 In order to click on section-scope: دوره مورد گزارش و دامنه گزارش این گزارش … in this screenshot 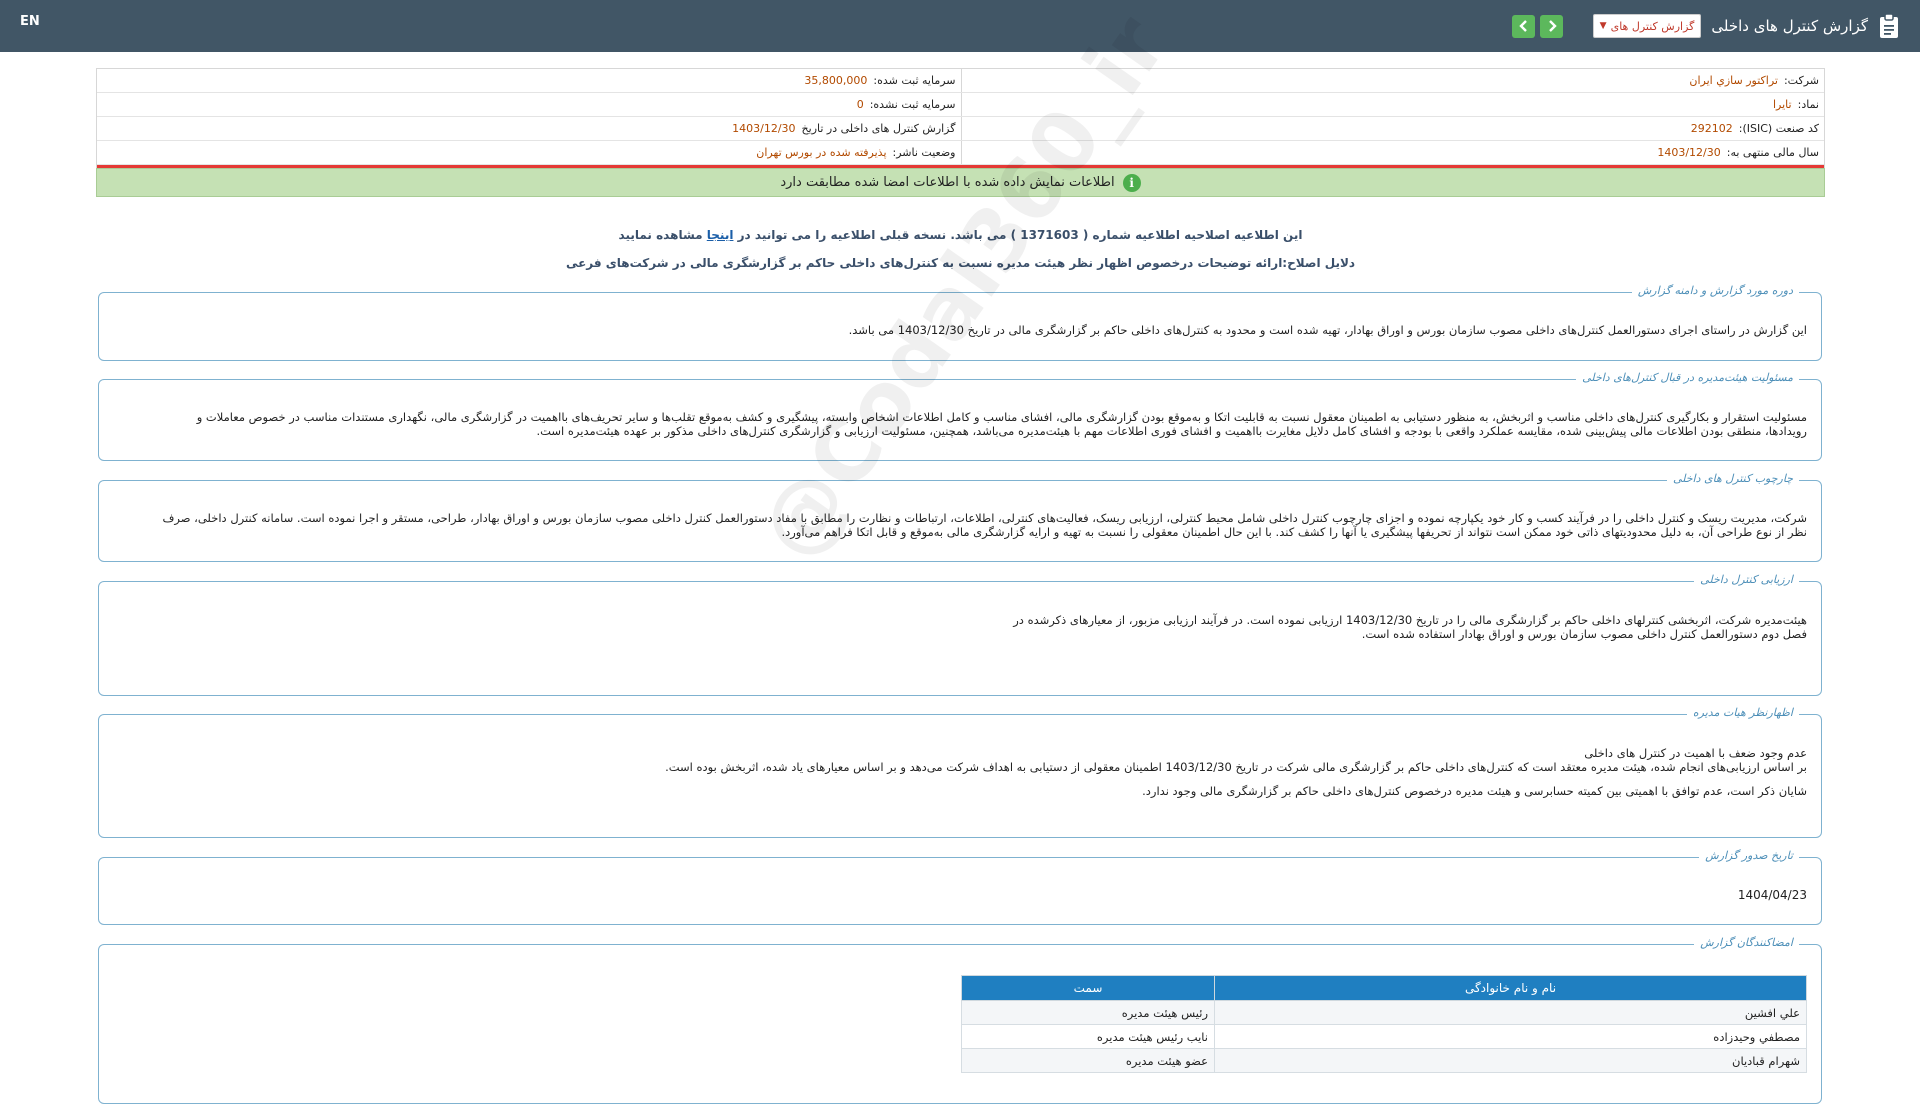, I will do `click(960, 322)`.